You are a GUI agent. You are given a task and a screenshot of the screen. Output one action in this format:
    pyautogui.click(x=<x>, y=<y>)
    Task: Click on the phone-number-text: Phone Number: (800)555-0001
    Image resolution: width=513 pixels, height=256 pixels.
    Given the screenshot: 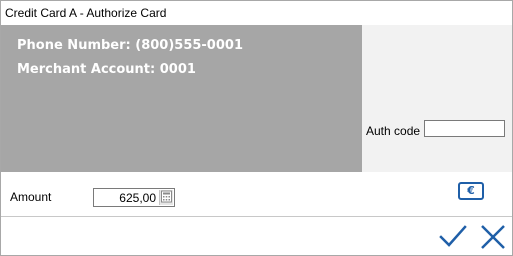 What is the action you would take?
    pyautogui.click(x=130, y=45)
    